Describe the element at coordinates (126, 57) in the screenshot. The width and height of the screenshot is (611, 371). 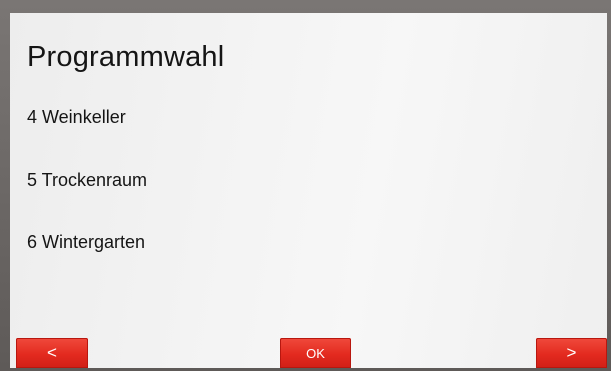
I see `page-title: Programmwahl` at that location.